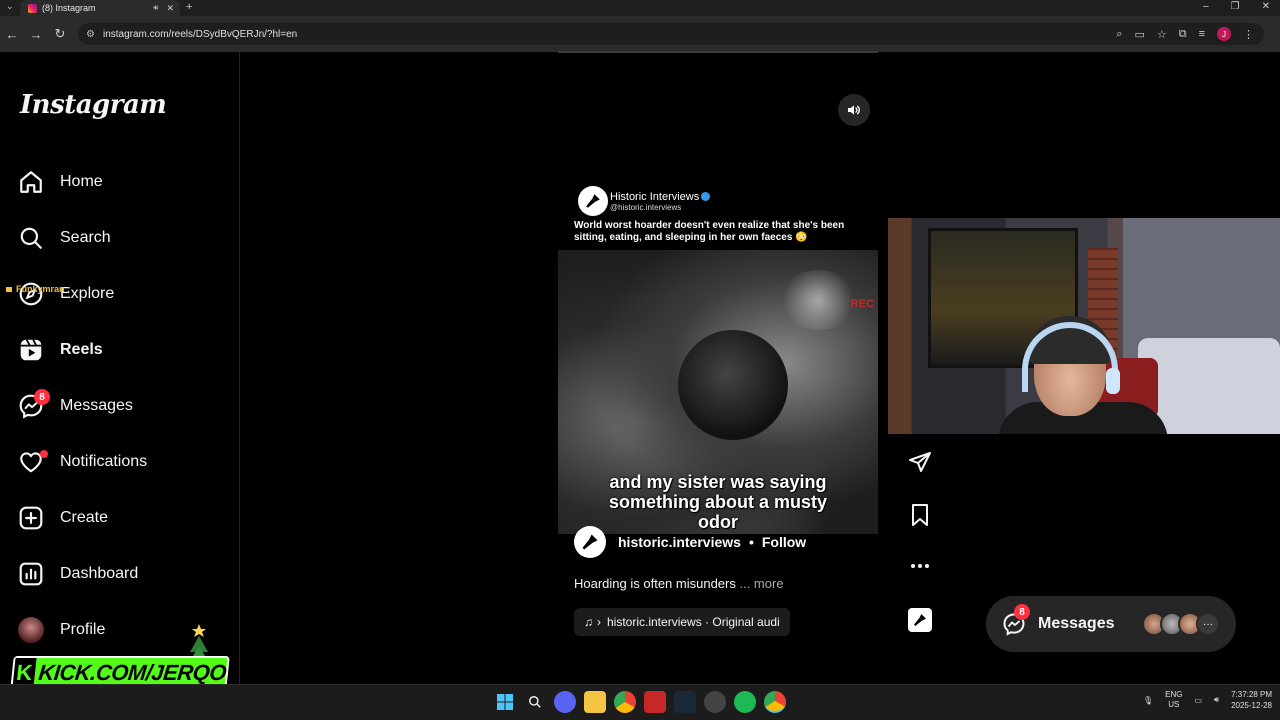 The width and height of the screenshot is (1280, 720). Describe the element at coordinates (123, 350) in the screenshot. I see `sidebar-item-reels: Reels` at that location.